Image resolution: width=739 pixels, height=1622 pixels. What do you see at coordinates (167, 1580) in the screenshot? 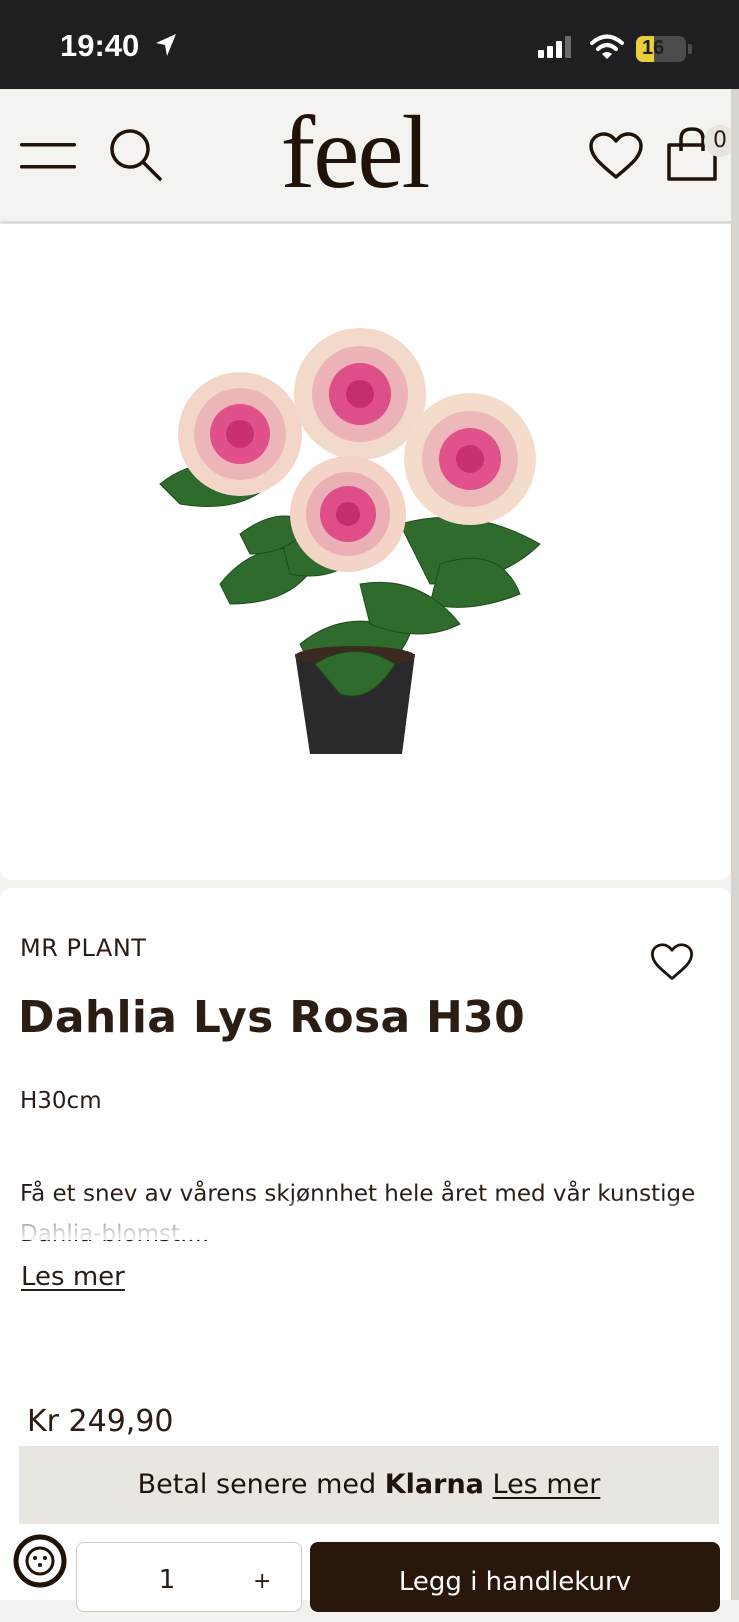
I see `quantity-value: 1` at bounding box center [167, 1580].